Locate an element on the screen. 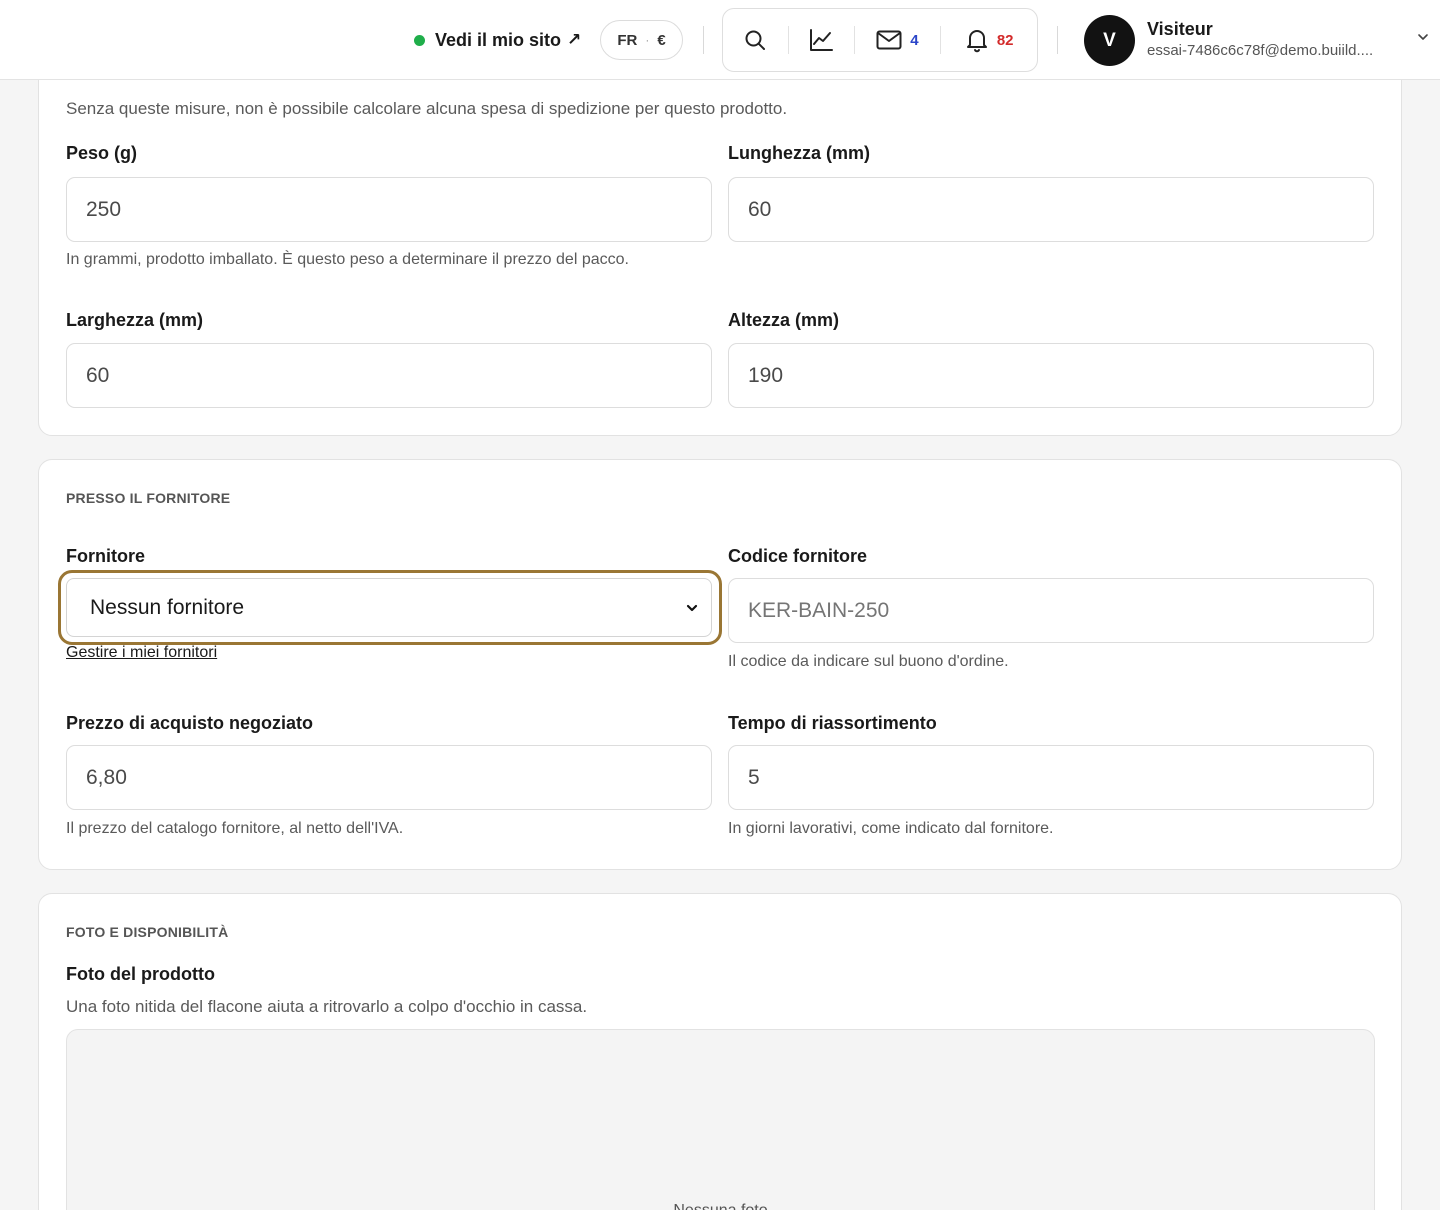 The image size is (1440, 1210). view-site-label: Vedi il mio sito is located at coordinates (498, 39).